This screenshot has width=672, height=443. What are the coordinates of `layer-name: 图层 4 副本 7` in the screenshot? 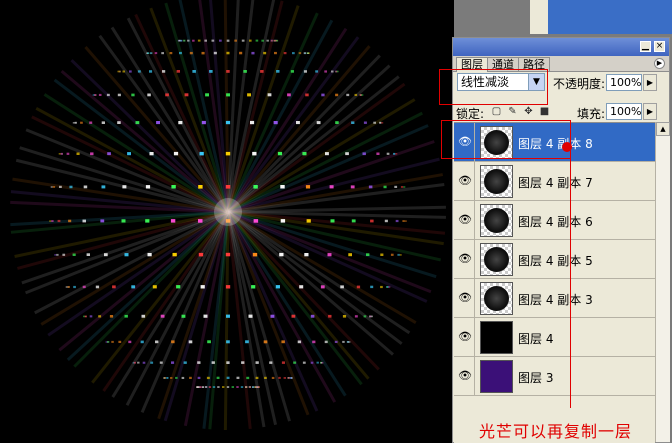 It's located at (555, 183).